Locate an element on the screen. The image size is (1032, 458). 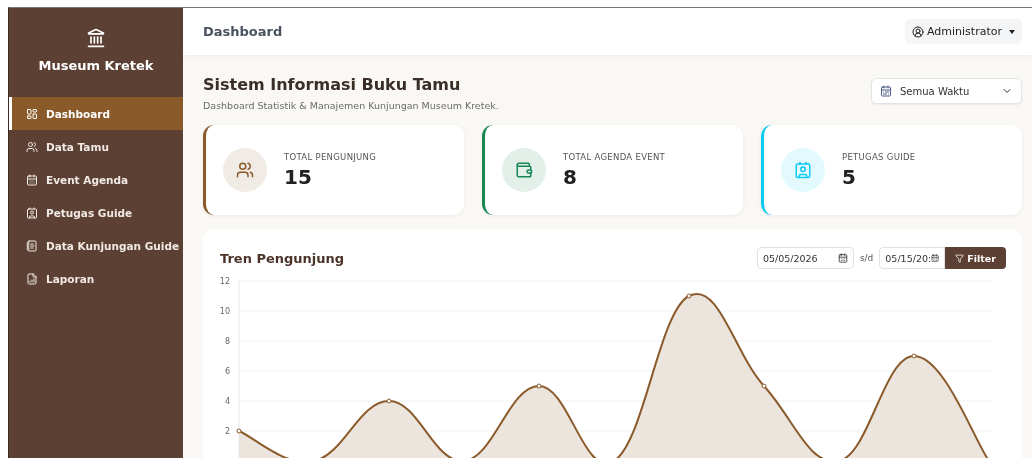
filter-button: Filter is located at coordinates (975, 258).